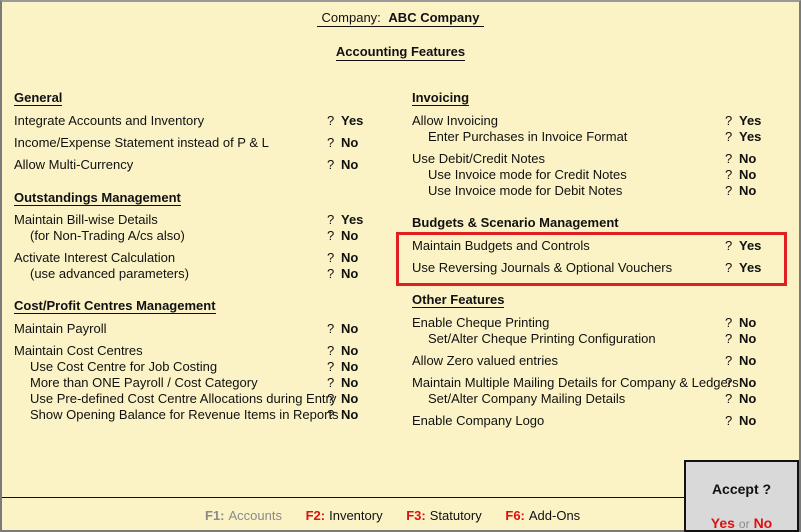 This screenshot has width=801, height=532. What do you see at coordinates (478, 420) in the screenshot?
I see `option-label: Enable Company Logo` at bounding box center [478, 420].